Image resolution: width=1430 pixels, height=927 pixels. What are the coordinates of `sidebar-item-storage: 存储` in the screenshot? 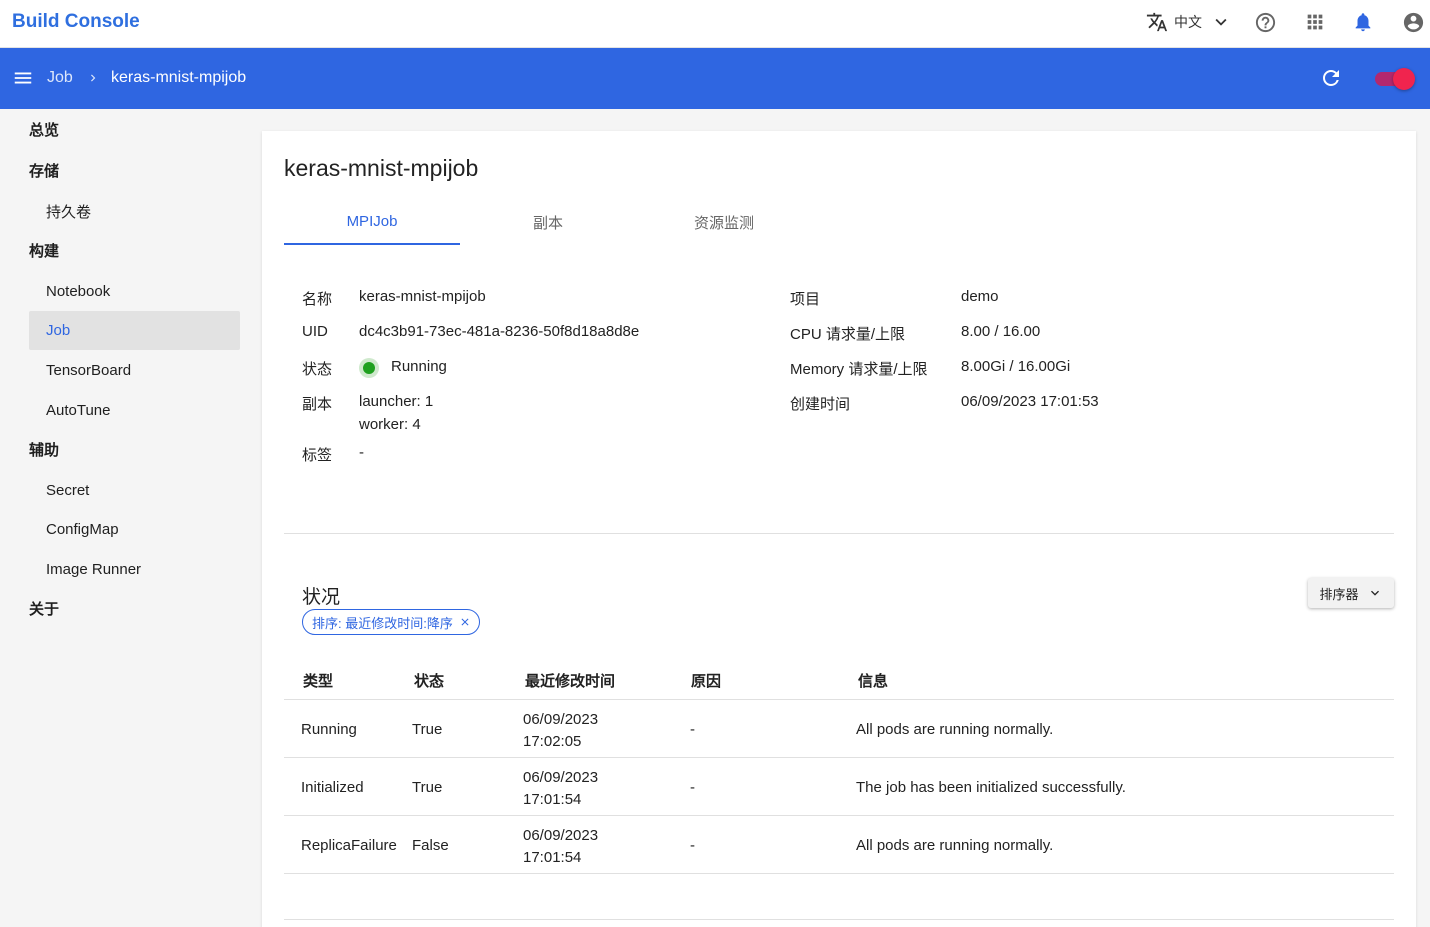 It's located at (44, 170).